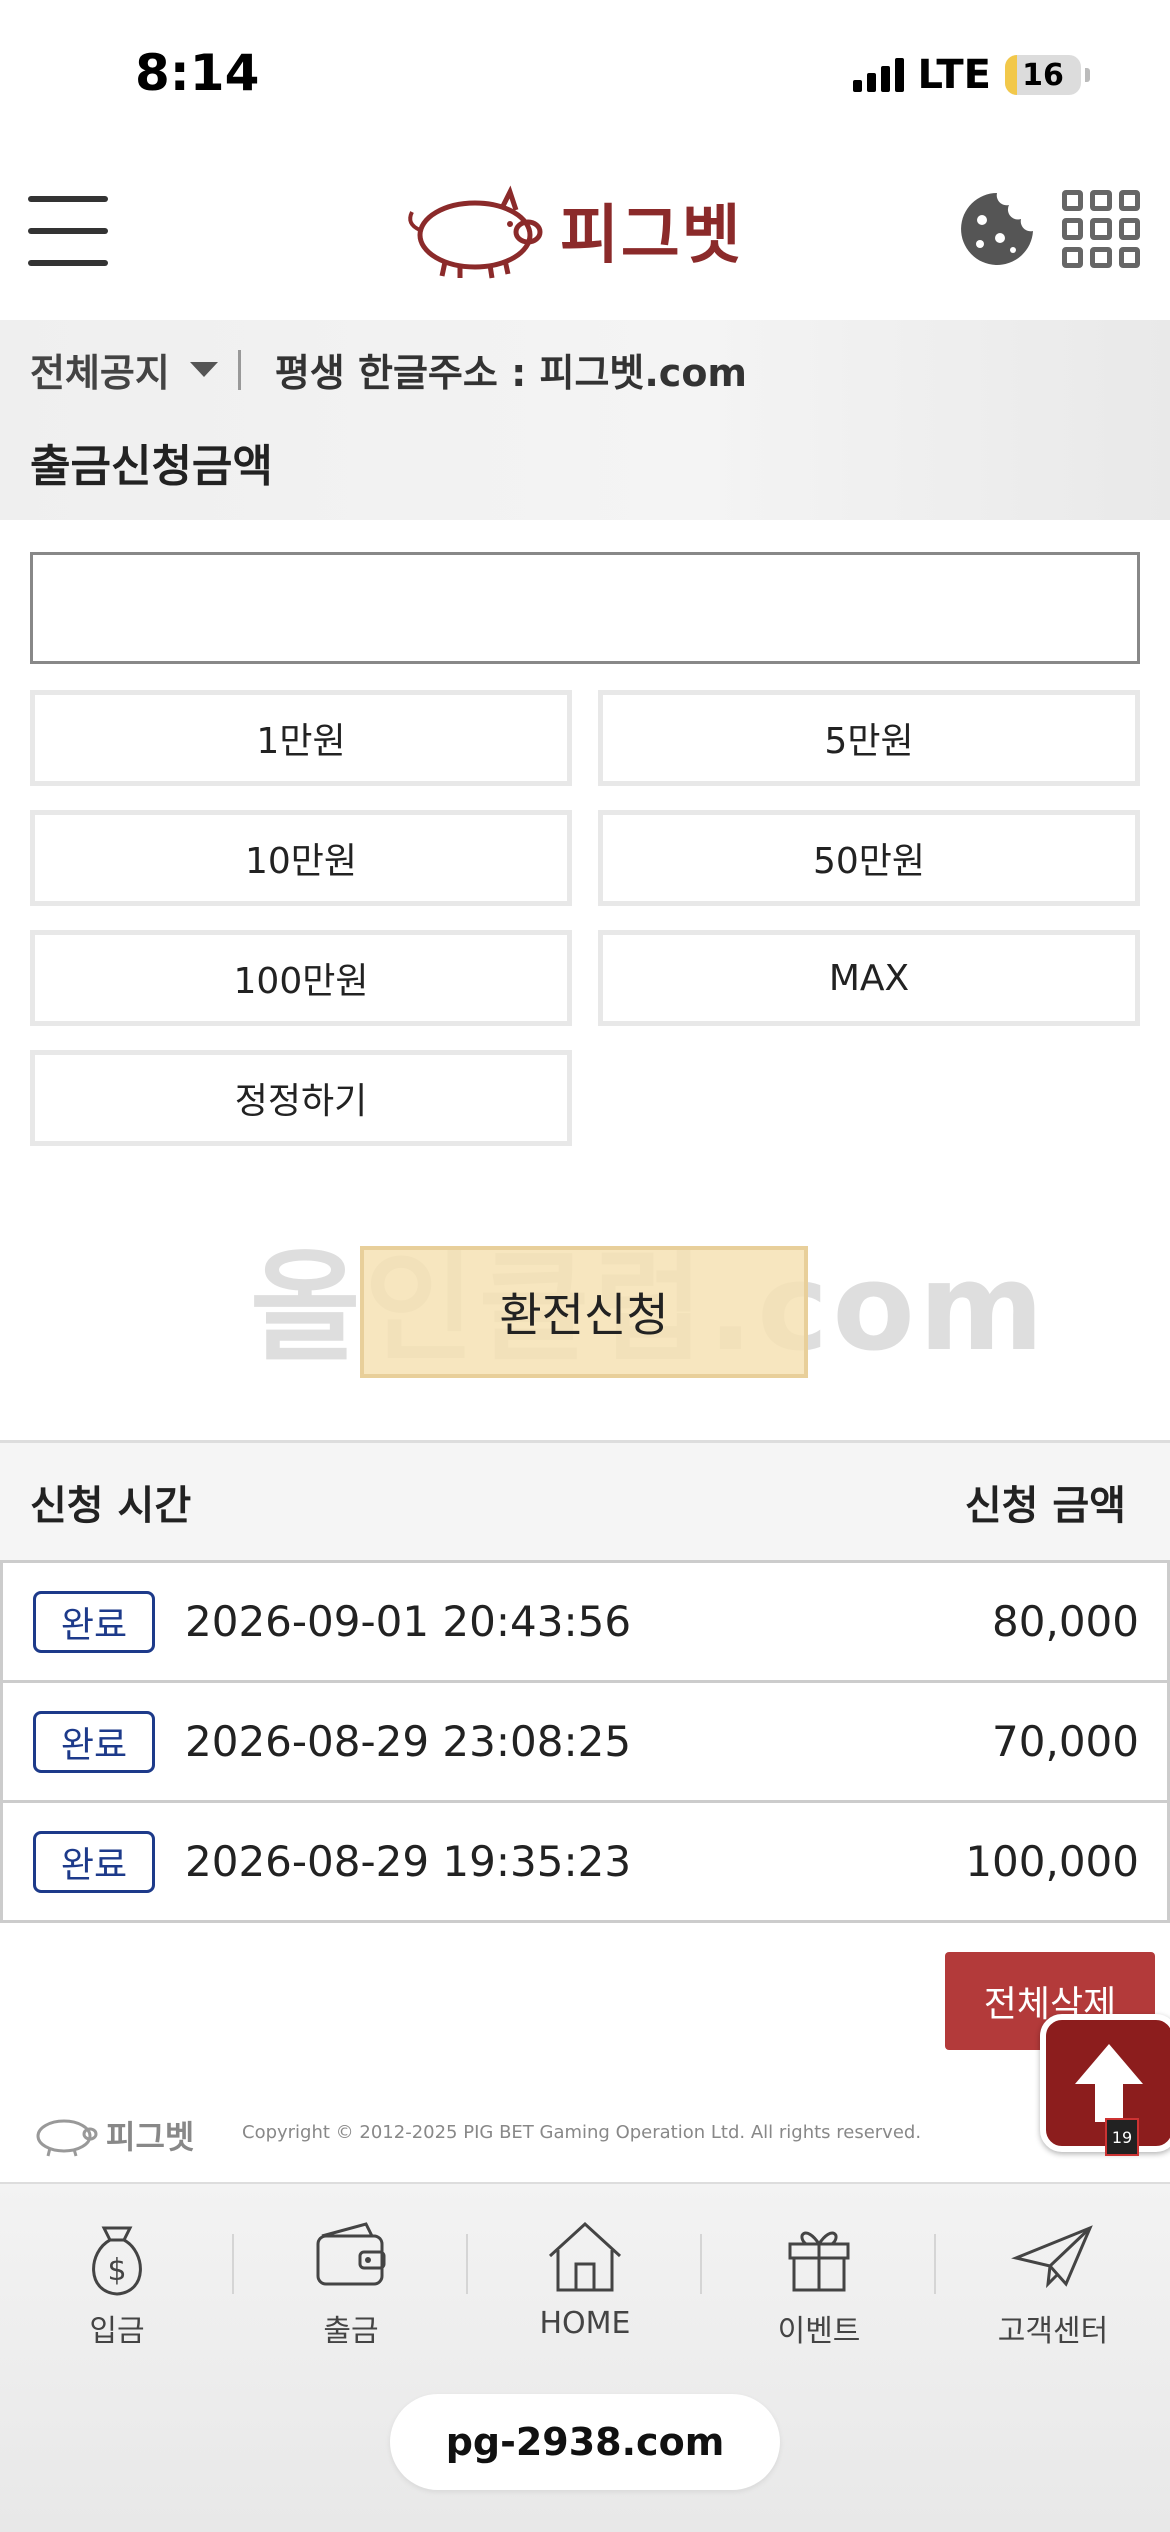 Image resolution: width=1170 pixels, height=2532 pixels. I want to click on footer-logo: 피그벳, so click(112, 2135).